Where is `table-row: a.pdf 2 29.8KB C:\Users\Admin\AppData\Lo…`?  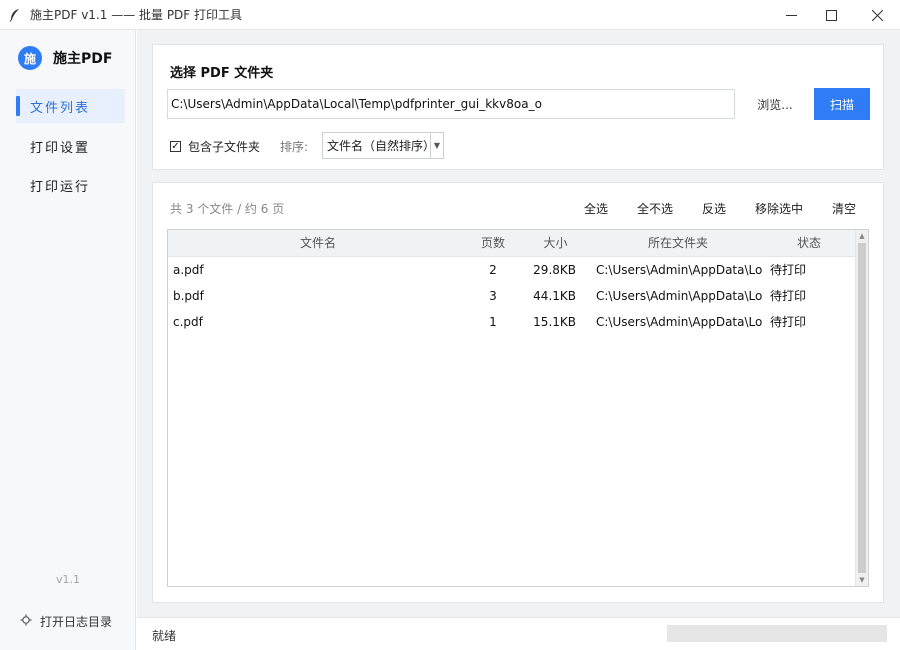
table-row: a.pdf 2 29.8KB C:\Users\Admin\AppData\Lo… is located at coordinates (511, 270).